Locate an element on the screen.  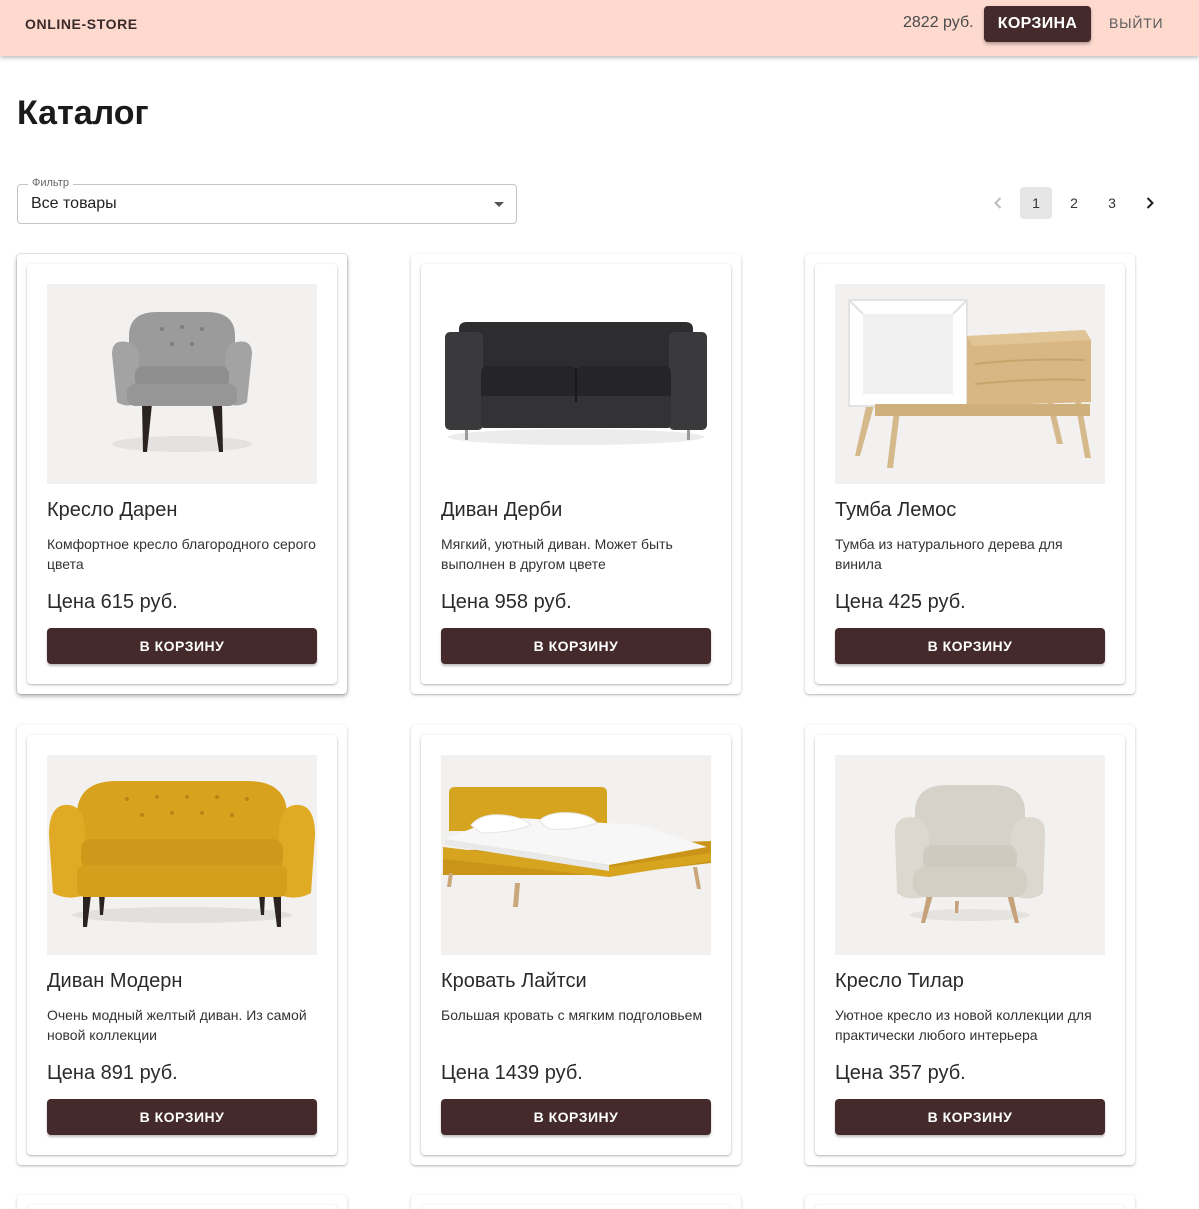
logout-button: ВЫЙТИ is located at coordinates (1136, 23).